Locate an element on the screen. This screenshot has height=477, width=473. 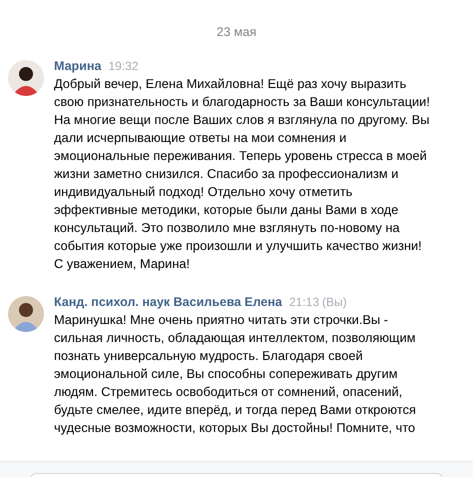
author-name: Канд. психол. наук Васильева Елена is located at coordinates (168, 302).